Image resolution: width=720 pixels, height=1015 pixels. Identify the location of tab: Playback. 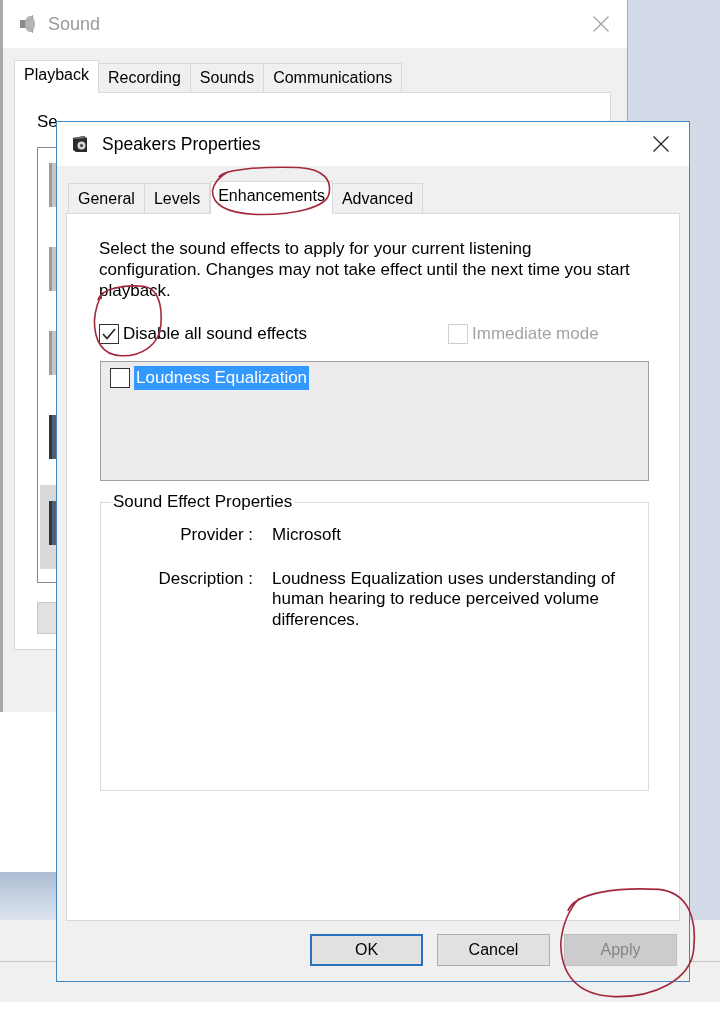
(56, 76).